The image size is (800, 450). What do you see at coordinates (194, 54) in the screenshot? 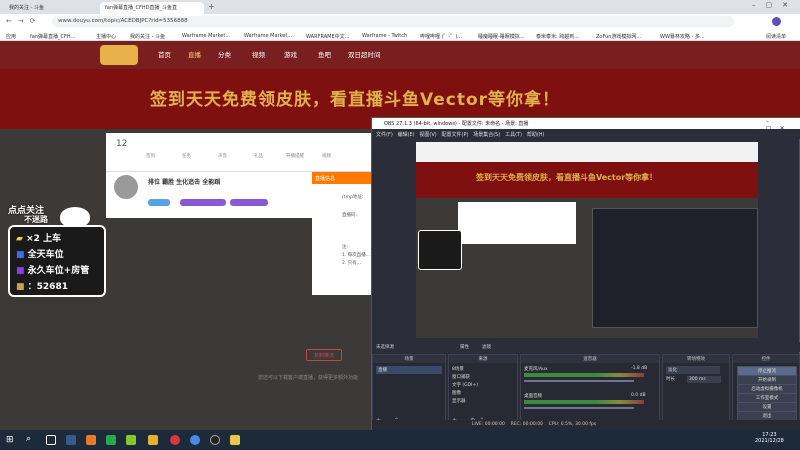
I see `nav-live: 直播` at bounding box center [194, 54].